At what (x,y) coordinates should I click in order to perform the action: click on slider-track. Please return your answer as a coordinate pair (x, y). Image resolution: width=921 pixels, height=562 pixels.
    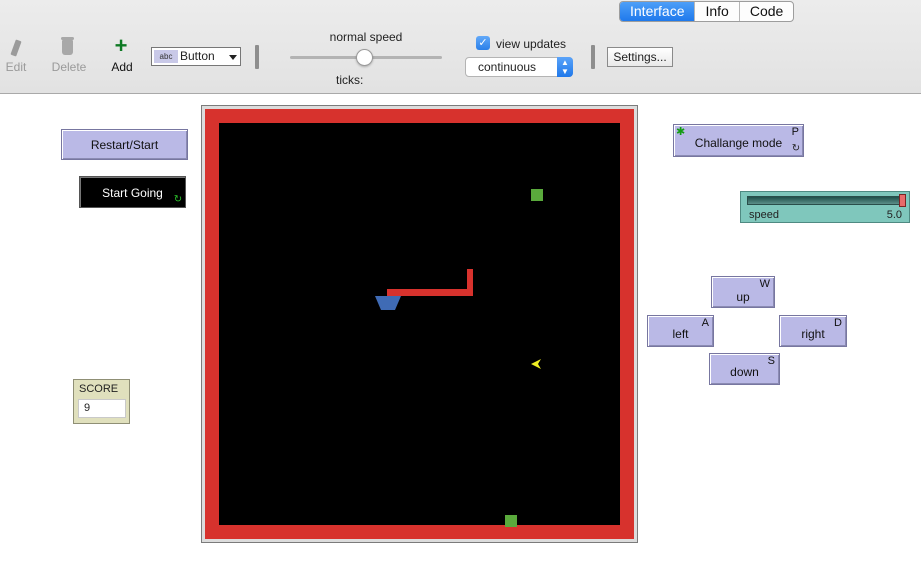
    Looking at the image, I should click on (825, 200).